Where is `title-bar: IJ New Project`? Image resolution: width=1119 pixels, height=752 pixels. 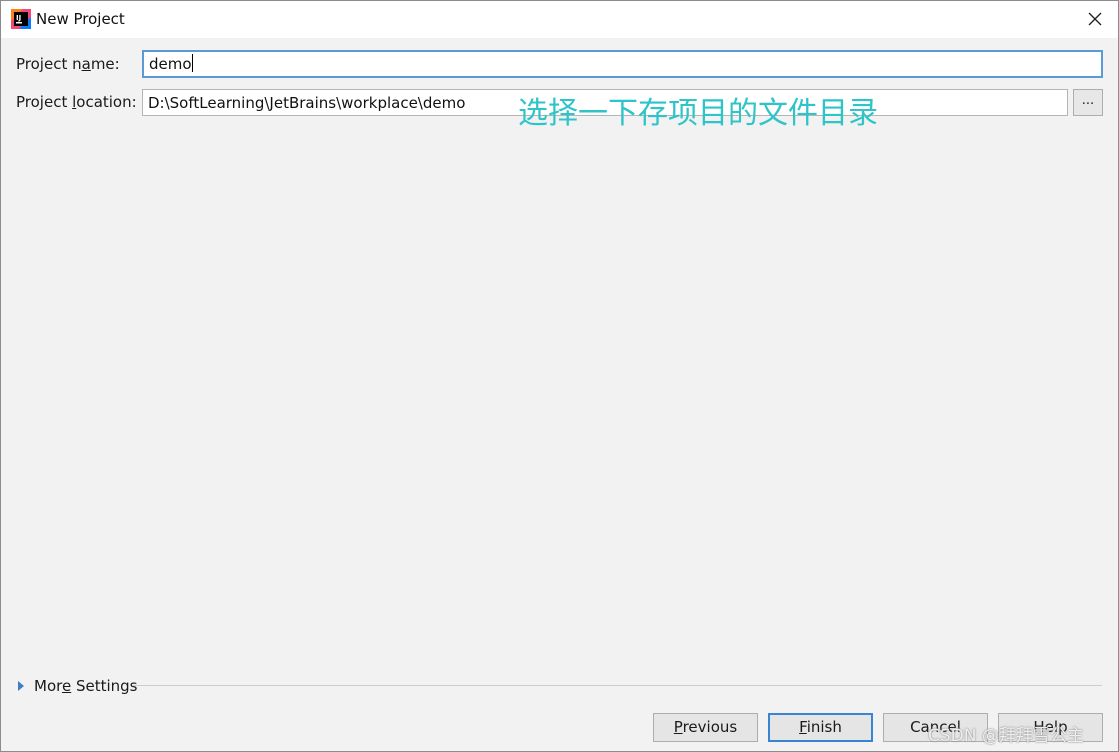 title-bar: IJ New Project is located at coordinates (559, 19).